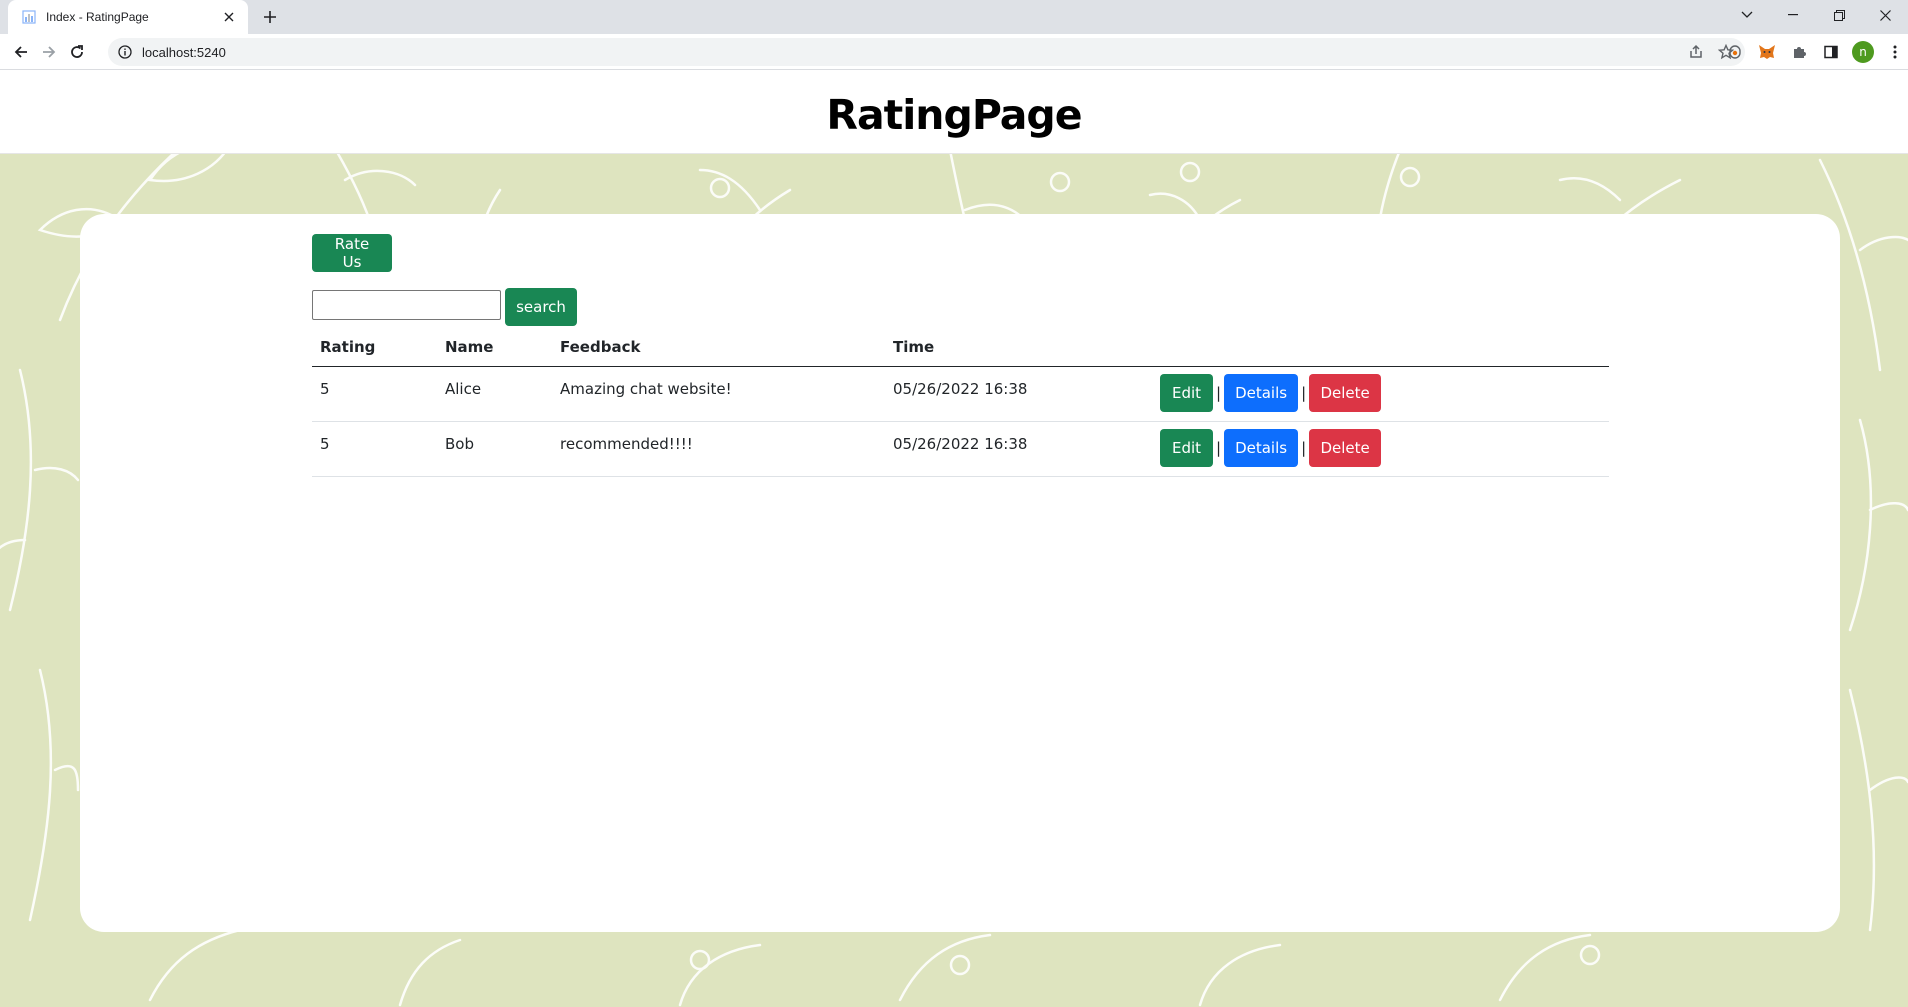 The width and height of the screenshot is (1908, 1007). Describe the element at coordinates (469, 347) in the screenshot. I see `column-header-name: Name` at that location.